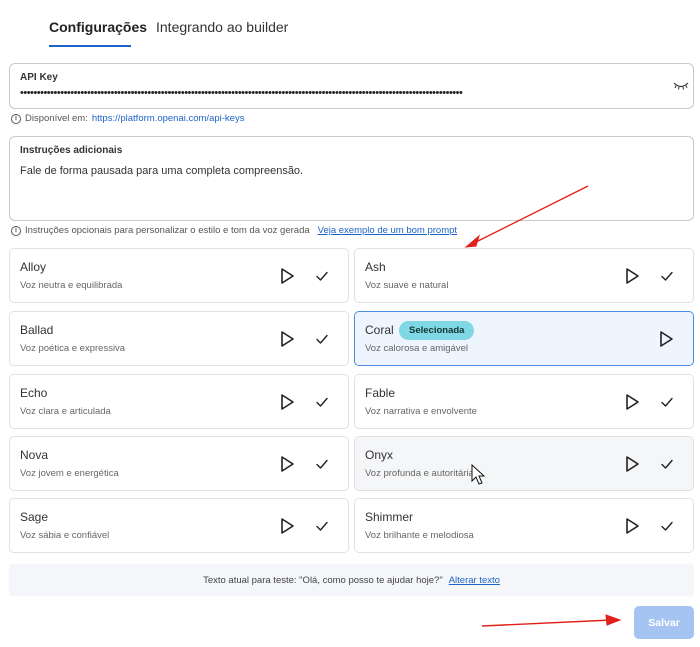  What do you see at coordinates (34, 393) in the screenshot?
I see `voice-name: Echo` at bounding box center [34, 393].